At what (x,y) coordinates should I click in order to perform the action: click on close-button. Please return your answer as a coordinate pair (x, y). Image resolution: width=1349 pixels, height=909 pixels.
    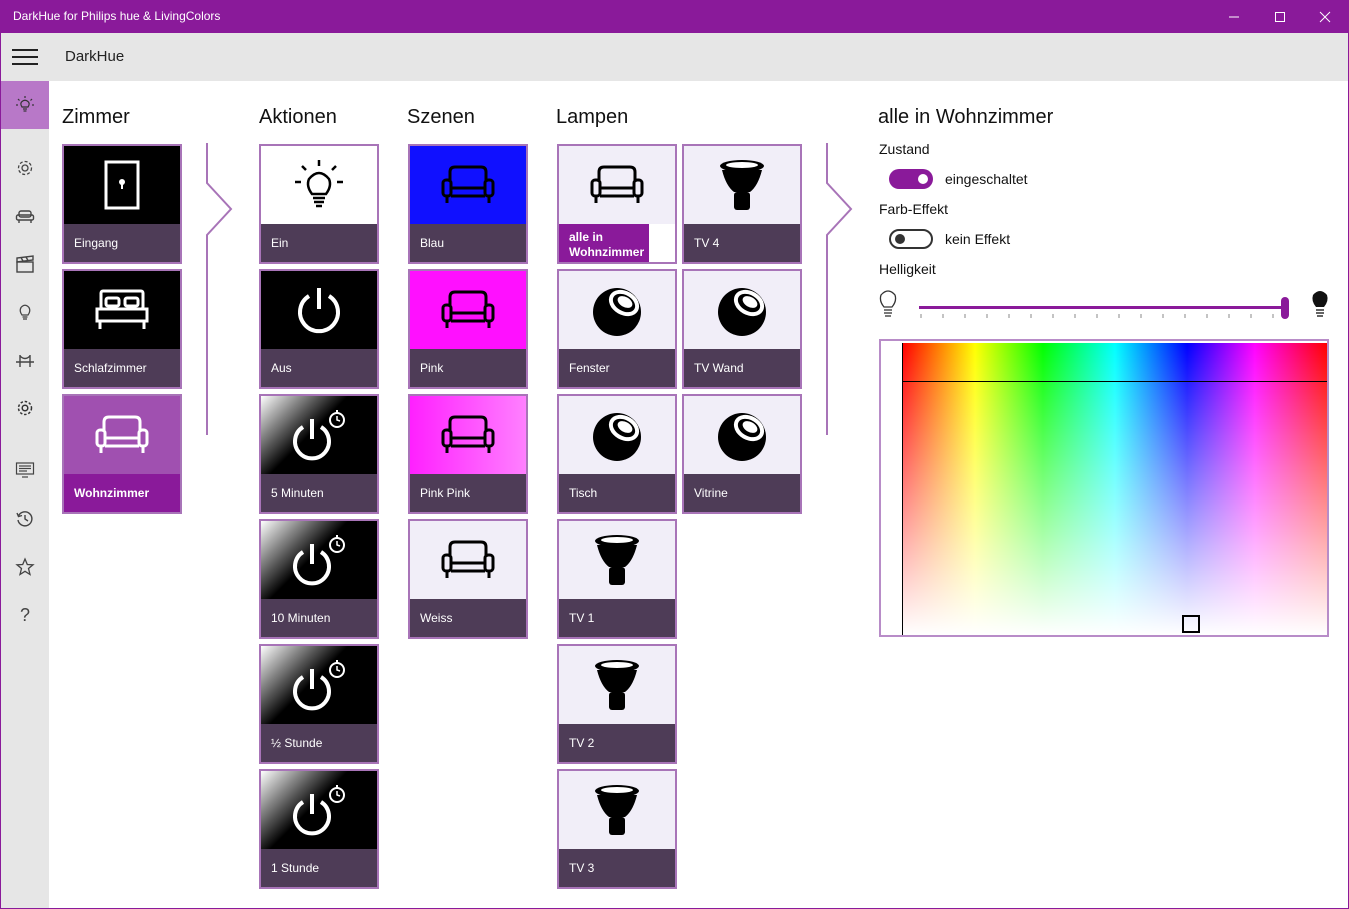
    Looking at the image, I should click on (1325, 17).